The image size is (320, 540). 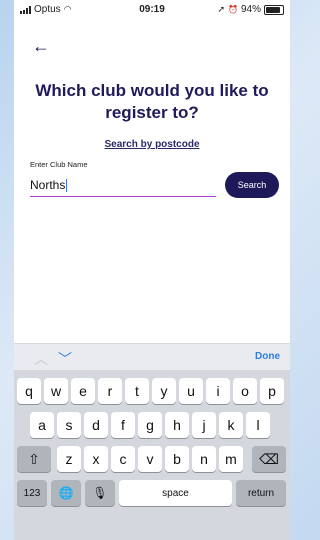 I want to click on key-q: q, so click(x=29, y=391).